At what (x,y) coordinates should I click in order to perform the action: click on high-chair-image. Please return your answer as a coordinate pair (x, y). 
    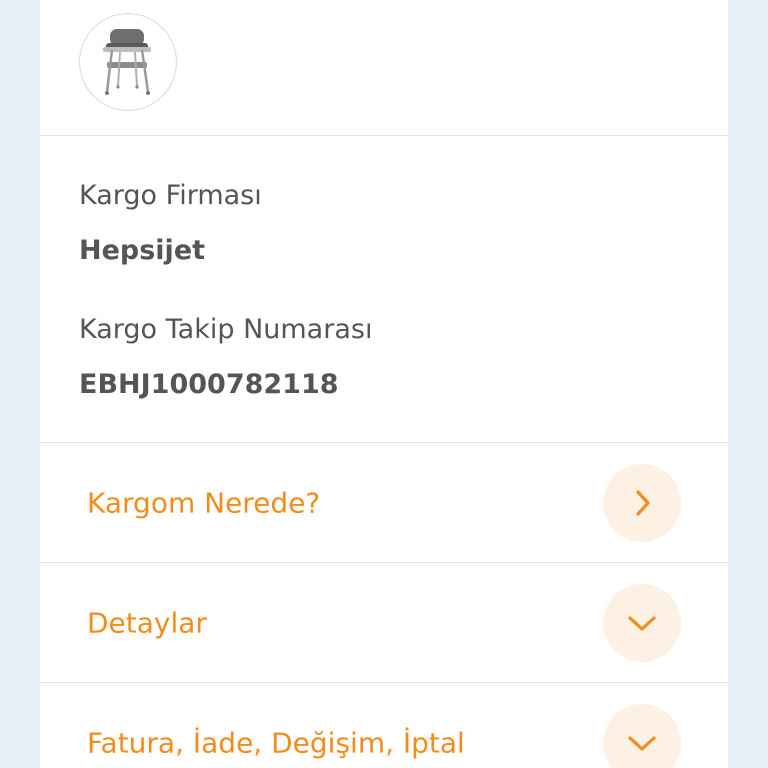
    Looking at the image, I should click on (127, 62).